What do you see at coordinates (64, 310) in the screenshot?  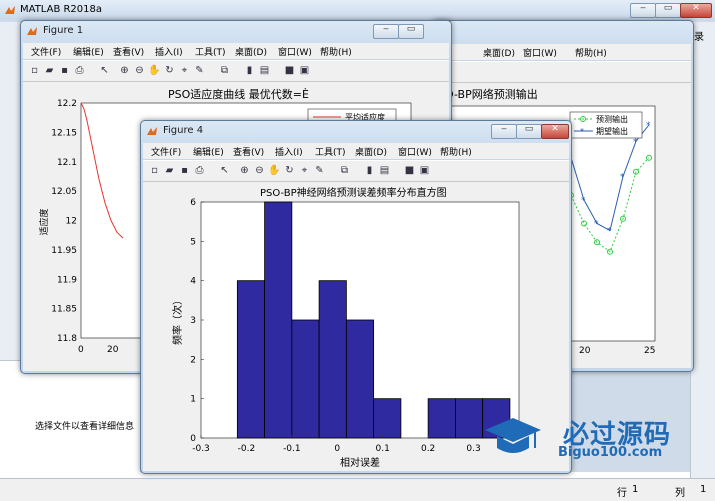 I see `y-tick-label: 11.85` at bounding box center [64, 310].